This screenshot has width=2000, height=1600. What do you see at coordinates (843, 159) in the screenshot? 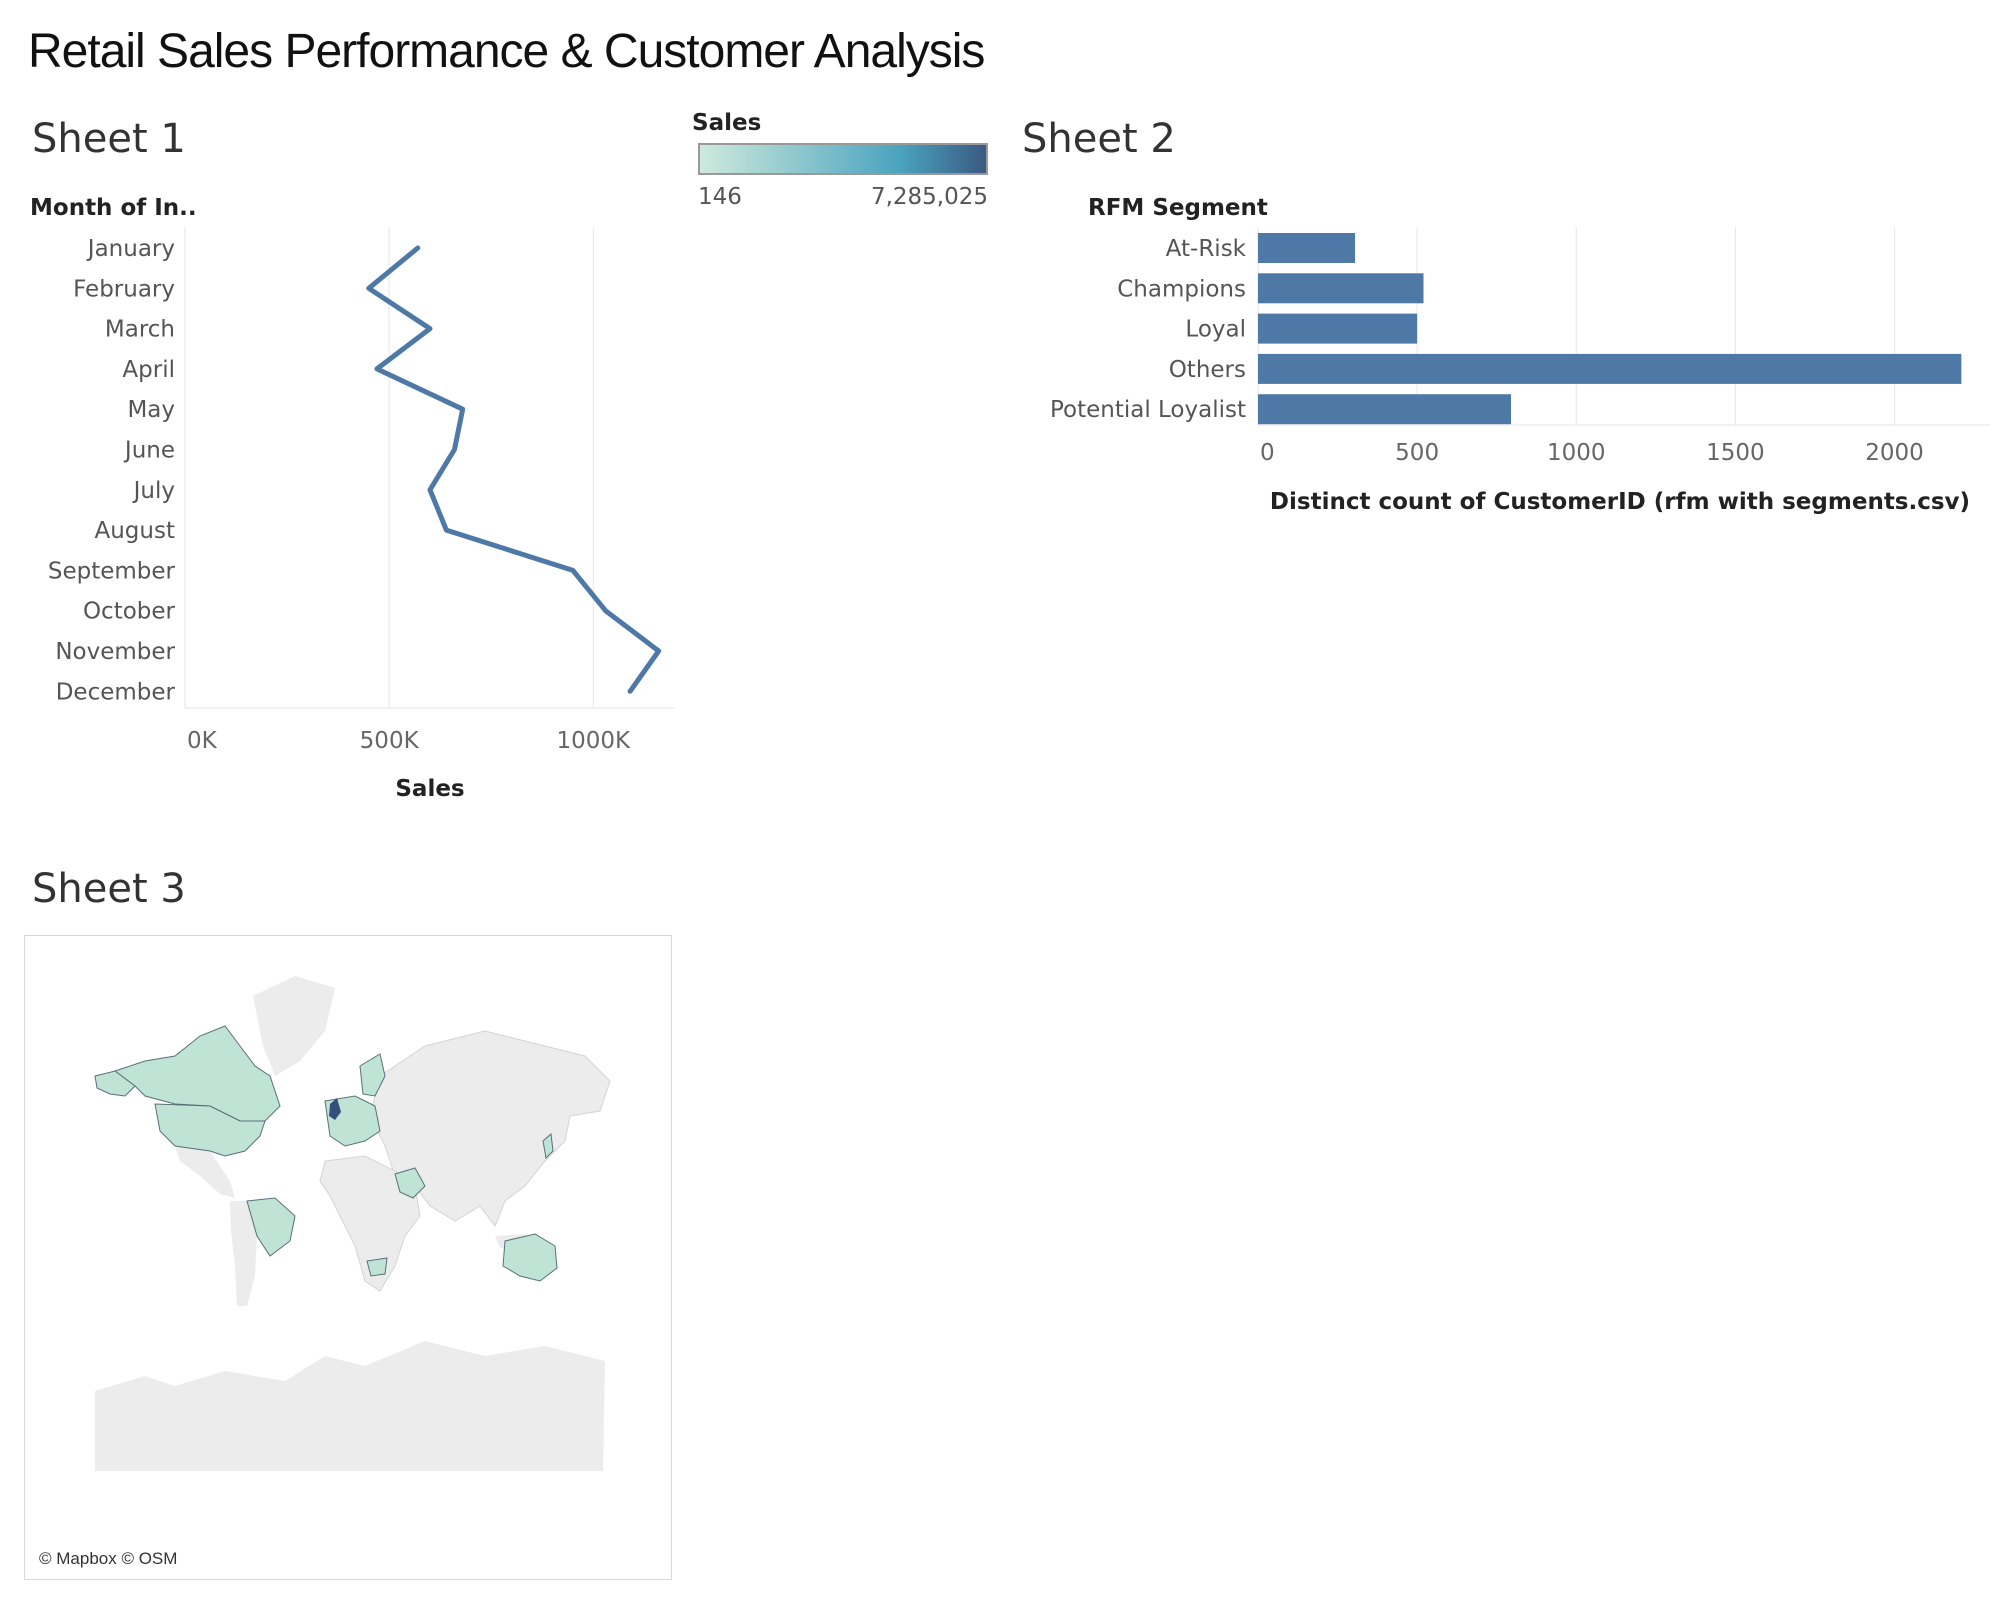
I see `sales-color-legend` at bounding box center [843, 159].